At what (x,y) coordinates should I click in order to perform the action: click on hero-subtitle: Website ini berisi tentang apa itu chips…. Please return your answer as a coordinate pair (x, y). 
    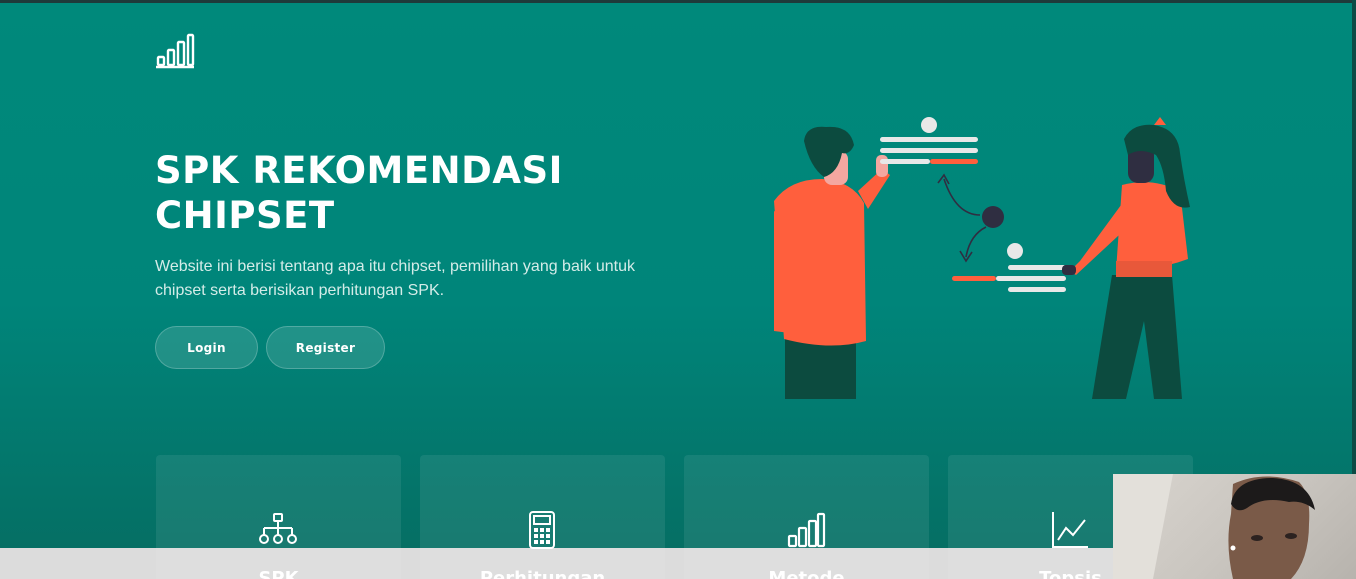
    Looking at the image, I should click on (395, 278).